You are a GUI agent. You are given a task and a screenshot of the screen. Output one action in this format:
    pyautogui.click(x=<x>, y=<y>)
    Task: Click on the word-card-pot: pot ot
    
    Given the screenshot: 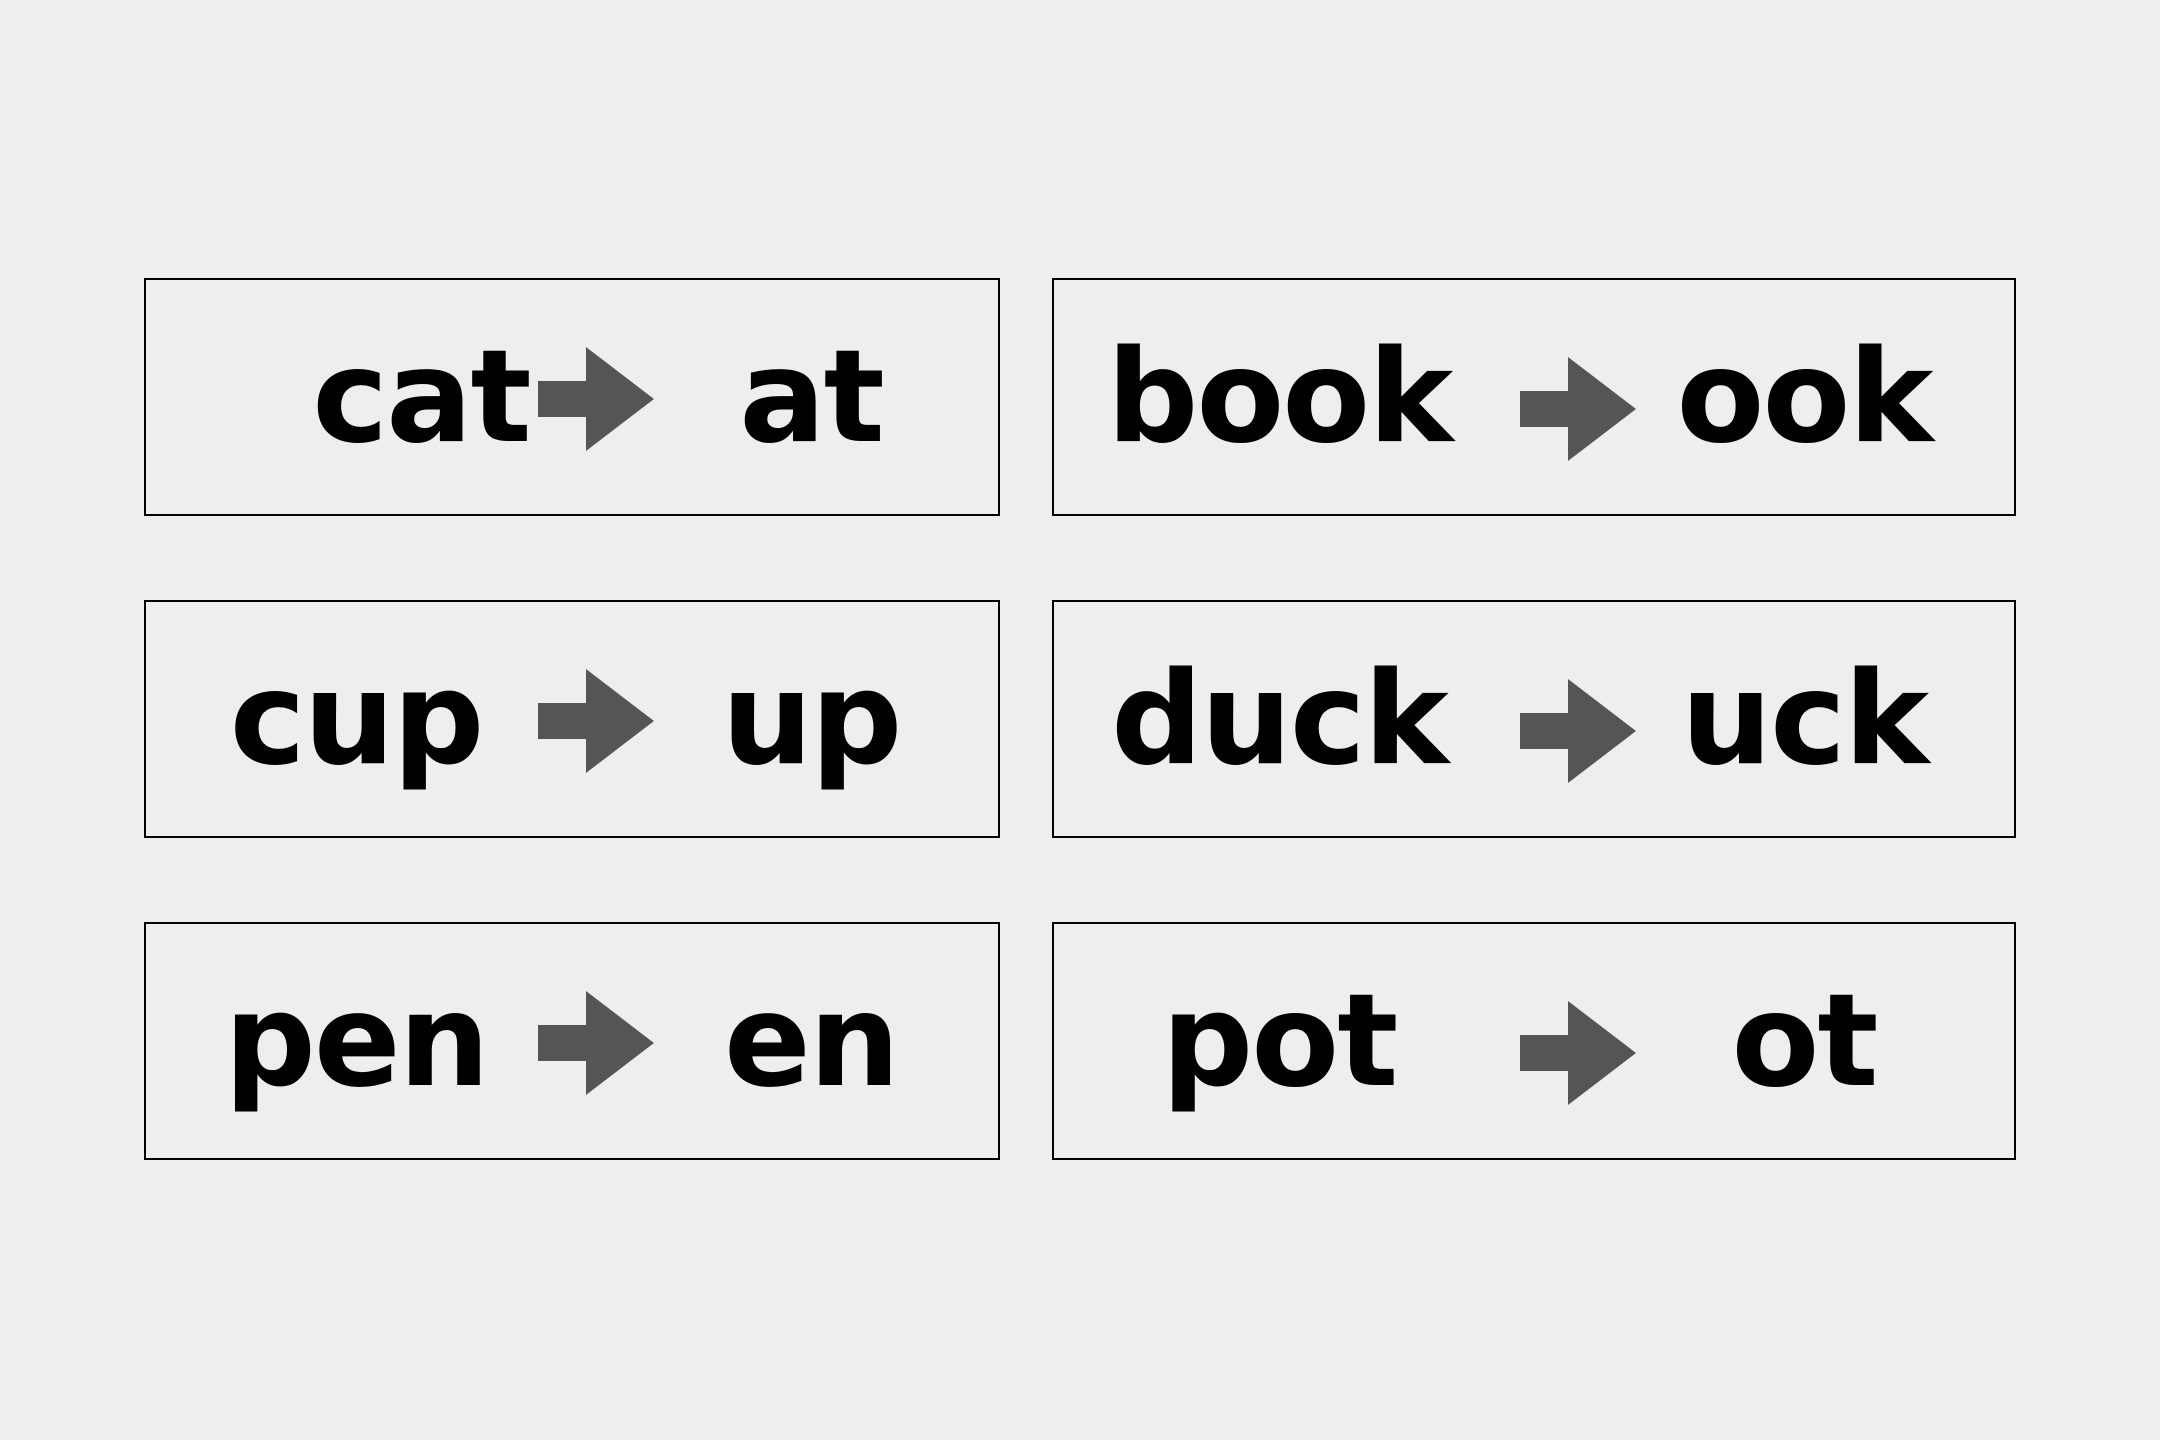 What is the action you would take?
    pyautogui.click(x=1534, y=1041)
    